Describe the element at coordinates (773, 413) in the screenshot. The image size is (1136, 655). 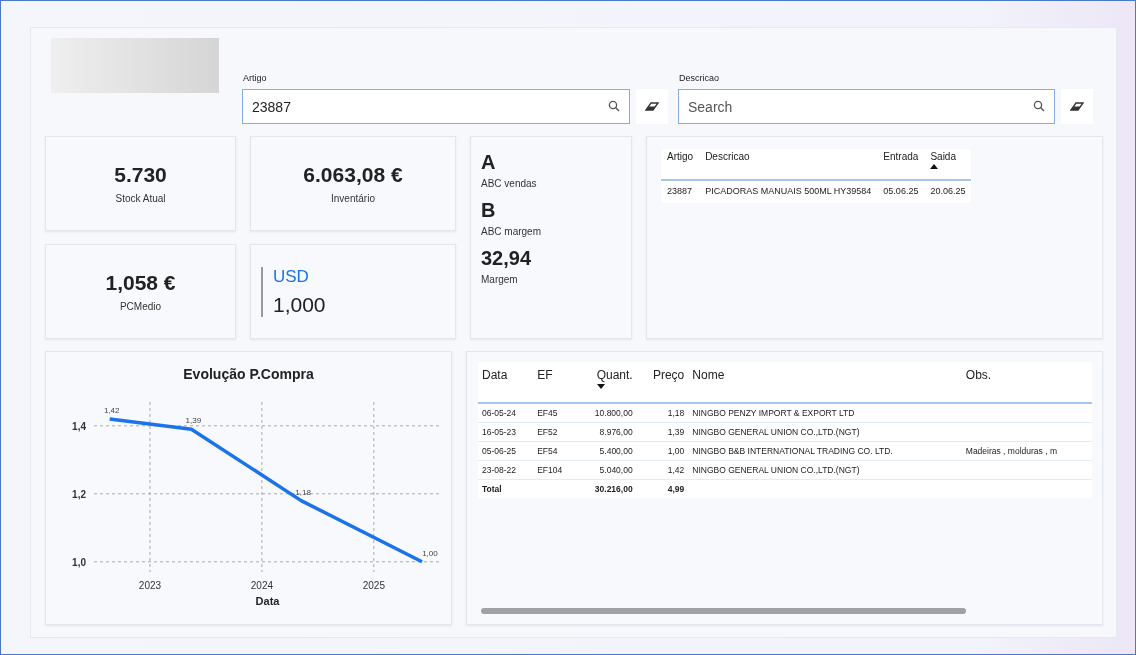
I see `table-cell: NINGBO PENZY IMPORT & EXPORT LTD` at that location.